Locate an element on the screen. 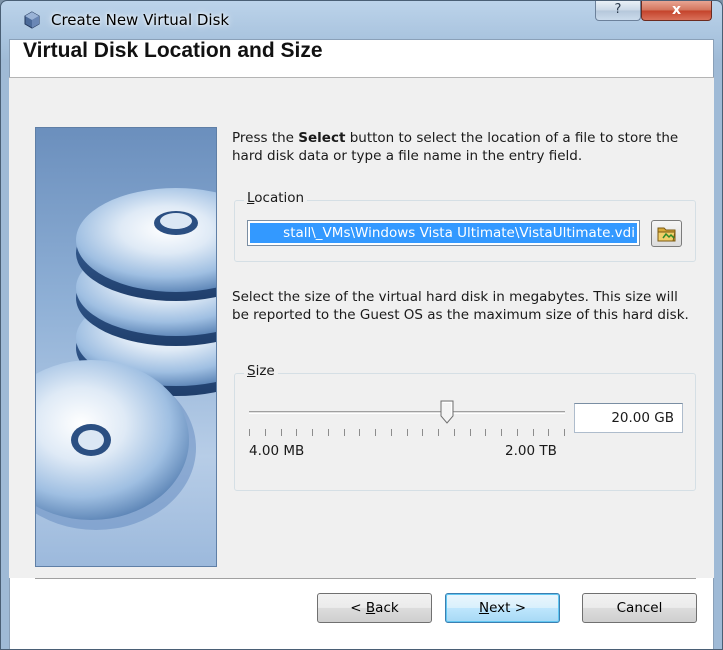  button-accelerator: N is located at coordinates (484, 608).